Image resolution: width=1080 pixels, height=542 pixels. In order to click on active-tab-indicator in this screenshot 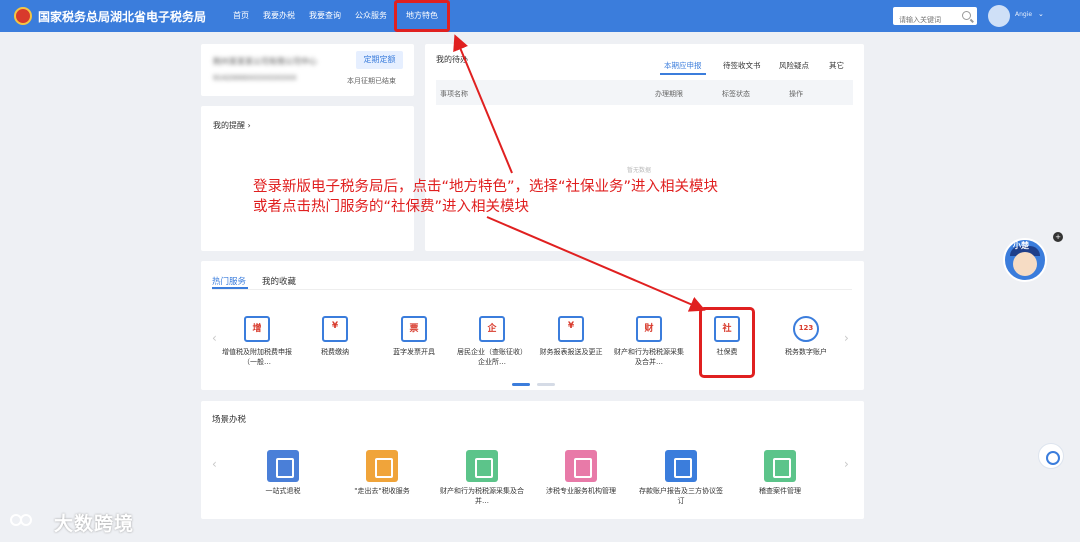, I will do `click(683, 74)`.